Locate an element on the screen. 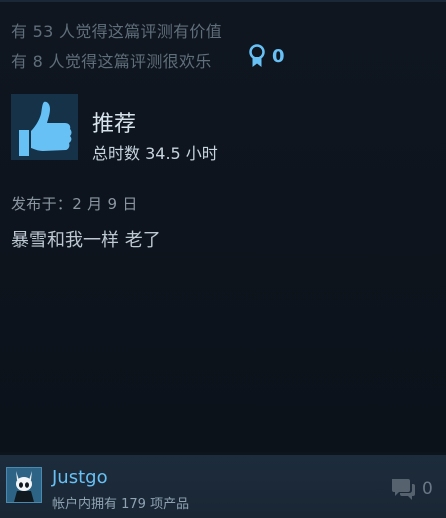 The image size is (446, 518). playtime-hours: 总时数 34.5 小时 is located at coordinates (155, 153).